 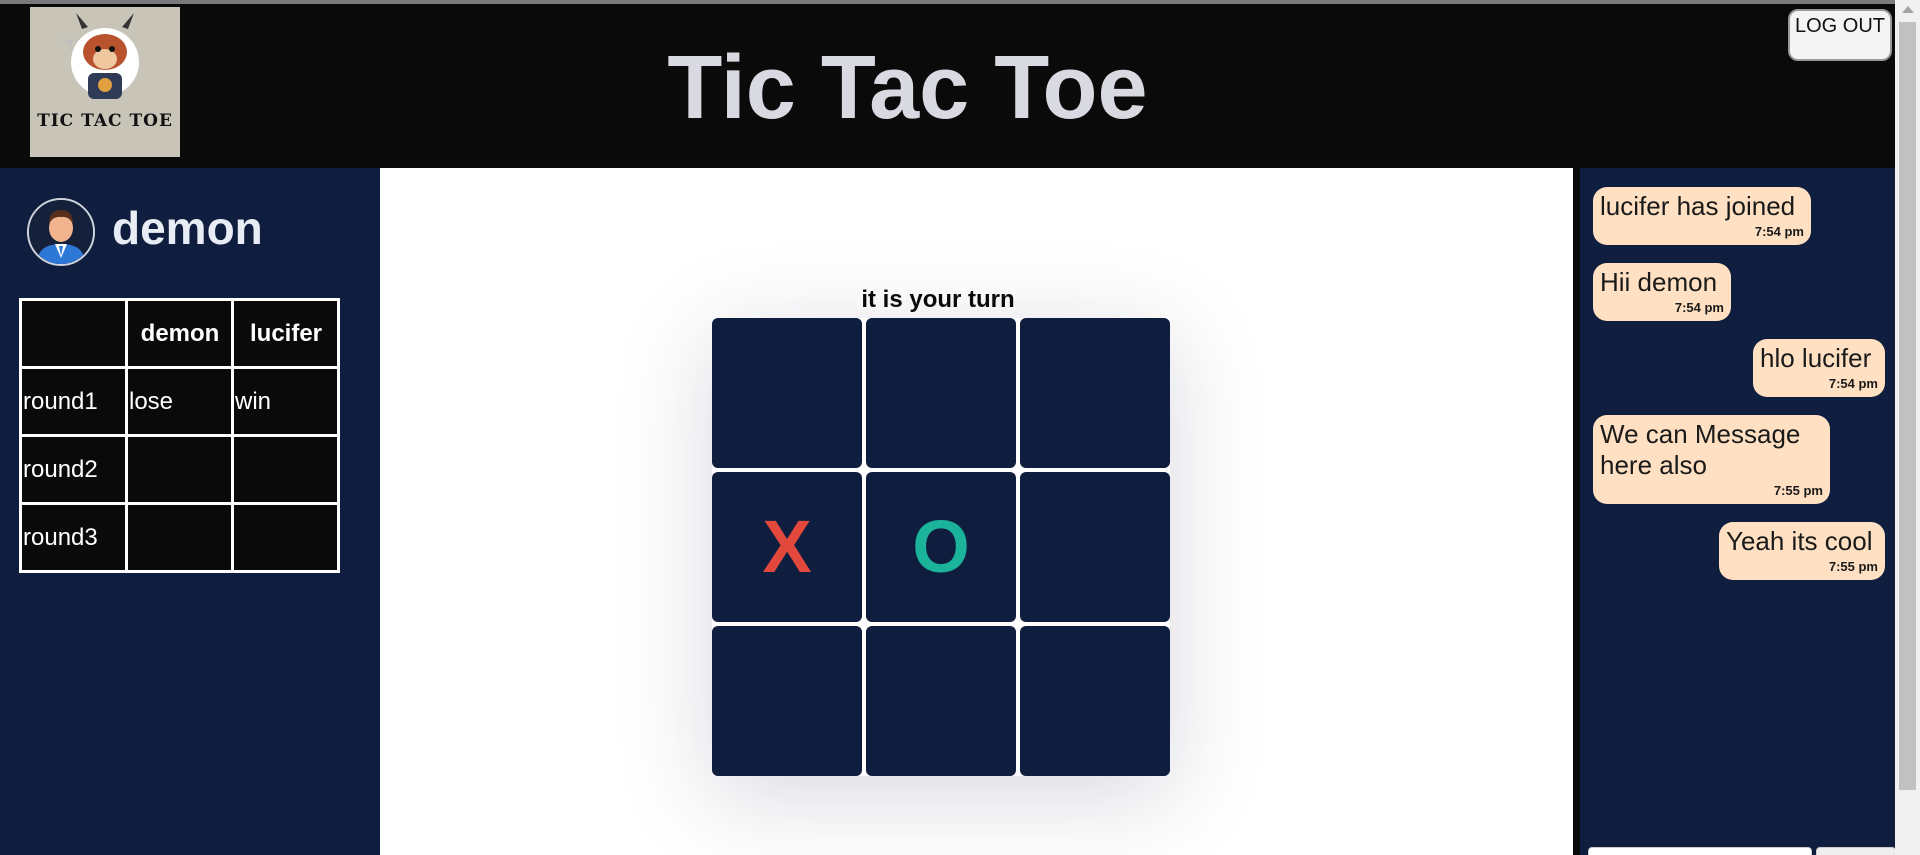 I want to click on board-cell: O, so click(x=941, y=547).